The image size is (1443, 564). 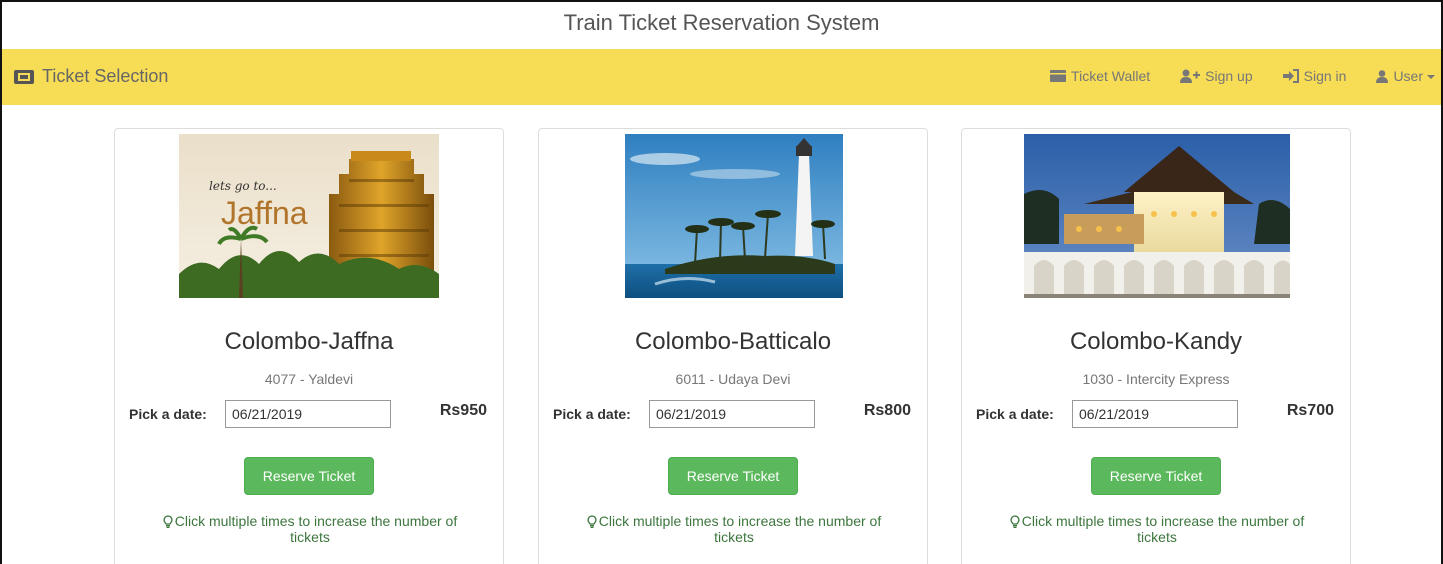 What do you see at coordinates (887, 410) in the screenshot?
I see `ticket-price: Rs800` at bounding box center [887, 410].